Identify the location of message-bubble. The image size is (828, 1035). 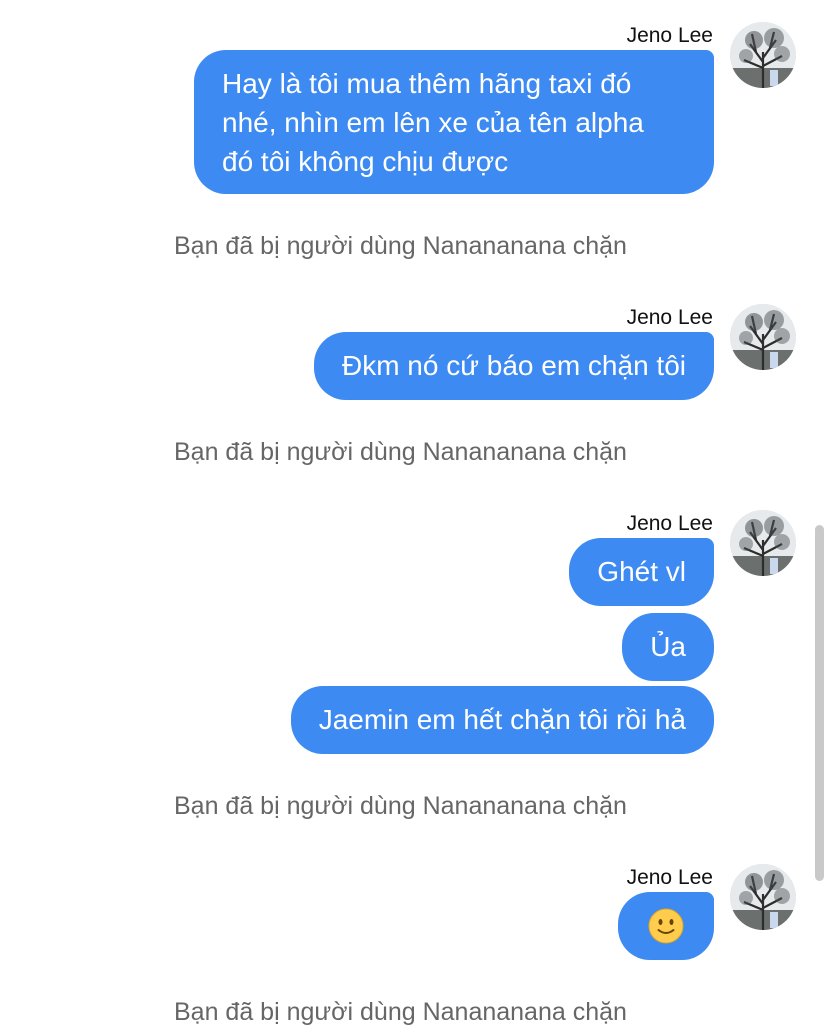
(666, 926).